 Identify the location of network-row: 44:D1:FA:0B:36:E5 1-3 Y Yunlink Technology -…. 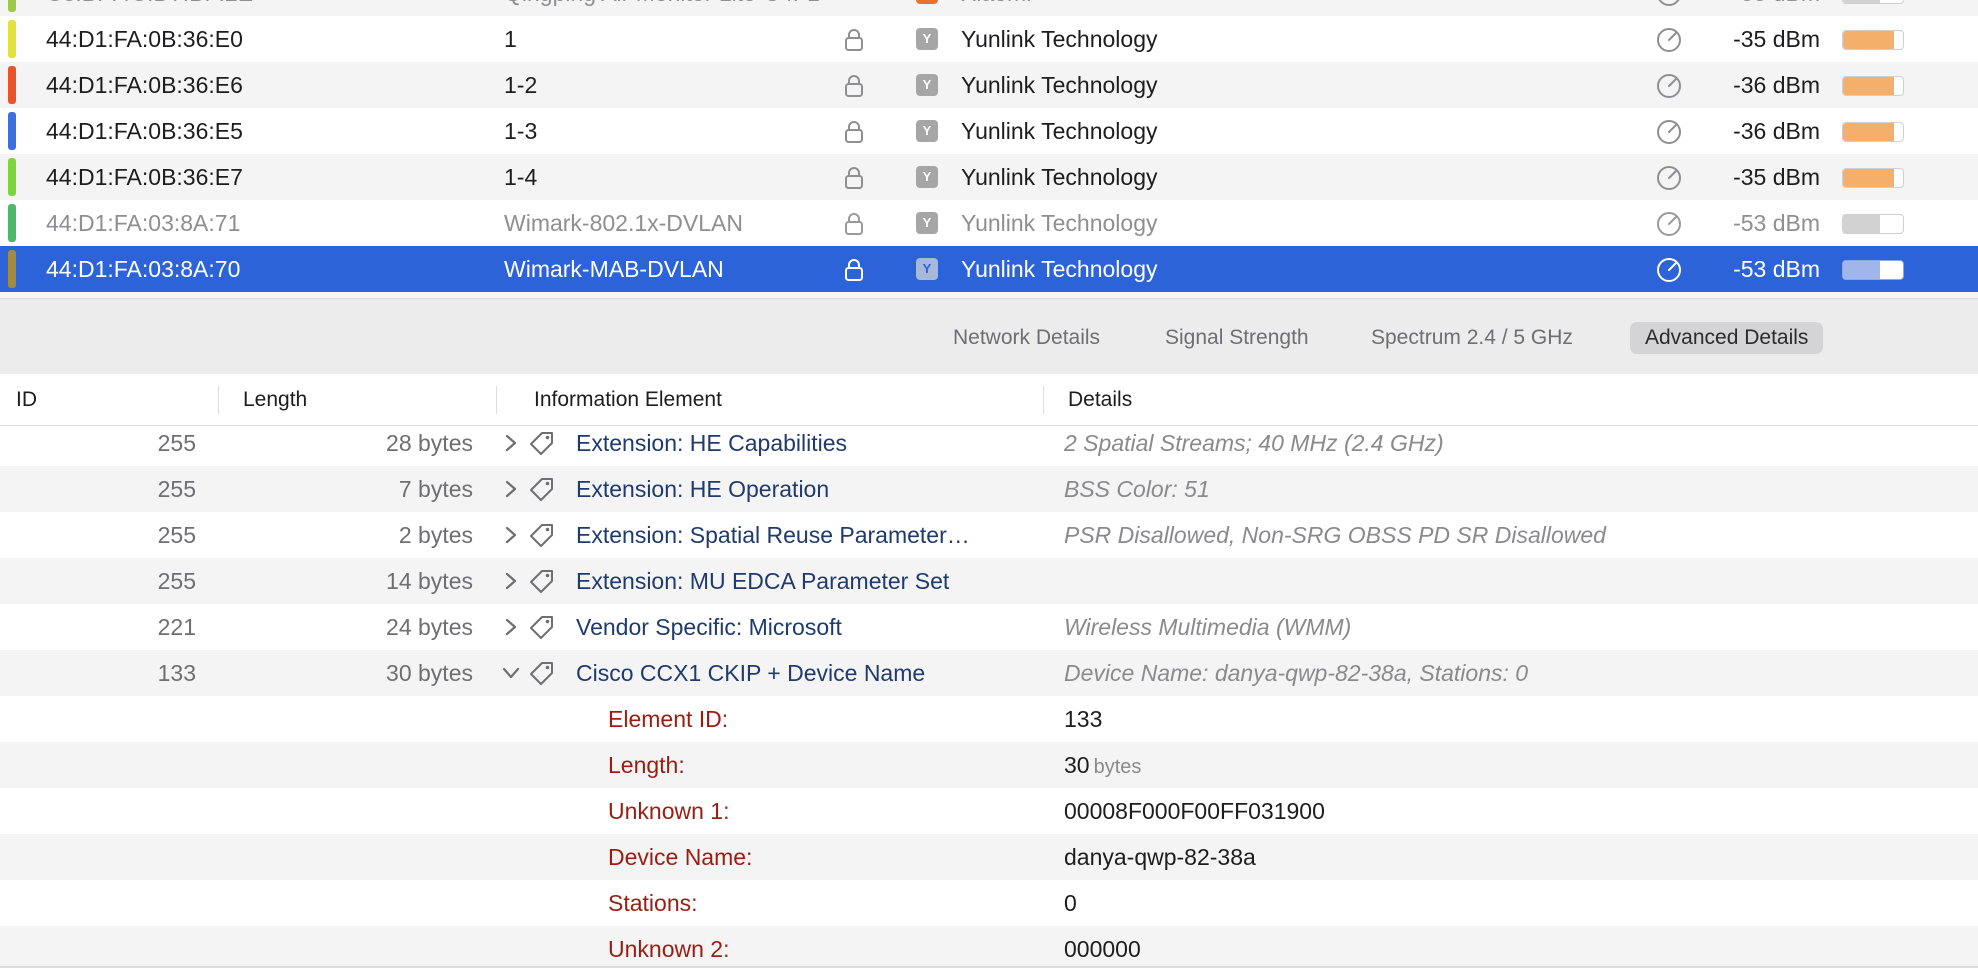
(989, 131).